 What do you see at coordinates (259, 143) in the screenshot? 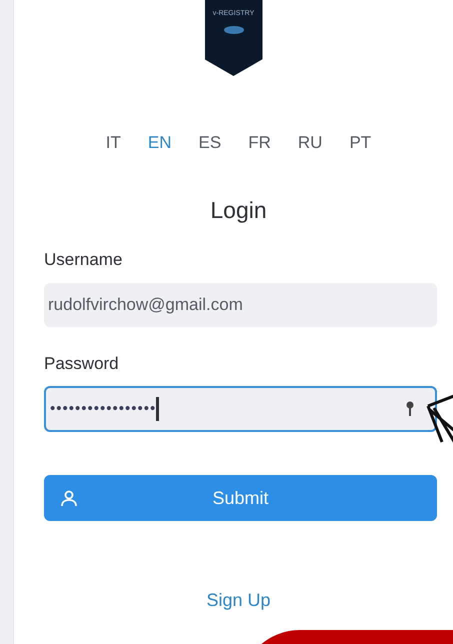
I see `language-tab: FR` at bounding box center [259, 143].